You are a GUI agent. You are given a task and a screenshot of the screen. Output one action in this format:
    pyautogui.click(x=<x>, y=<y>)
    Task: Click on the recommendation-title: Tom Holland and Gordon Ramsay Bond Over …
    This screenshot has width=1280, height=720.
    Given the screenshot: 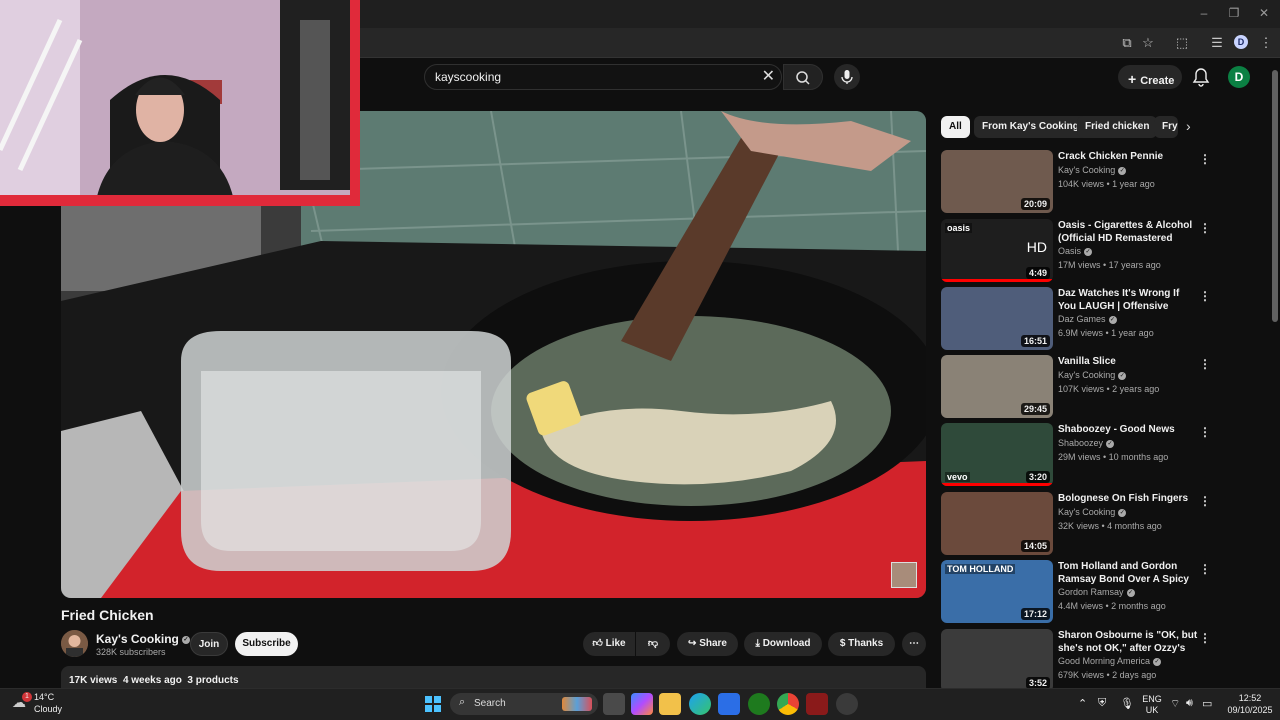 What is the action you would take?
    pyautogui.click(x=1128, y=573)
    